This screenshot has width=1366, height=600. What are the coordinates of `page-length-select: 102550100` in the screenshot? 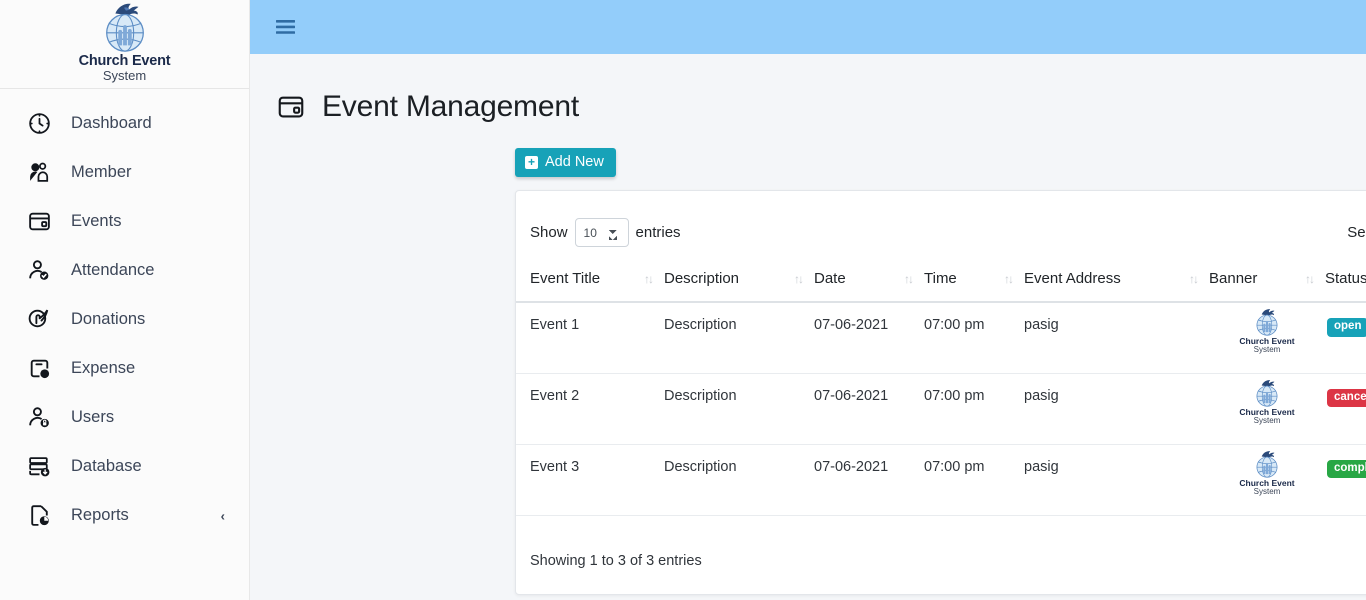 It's located at (601, 233).